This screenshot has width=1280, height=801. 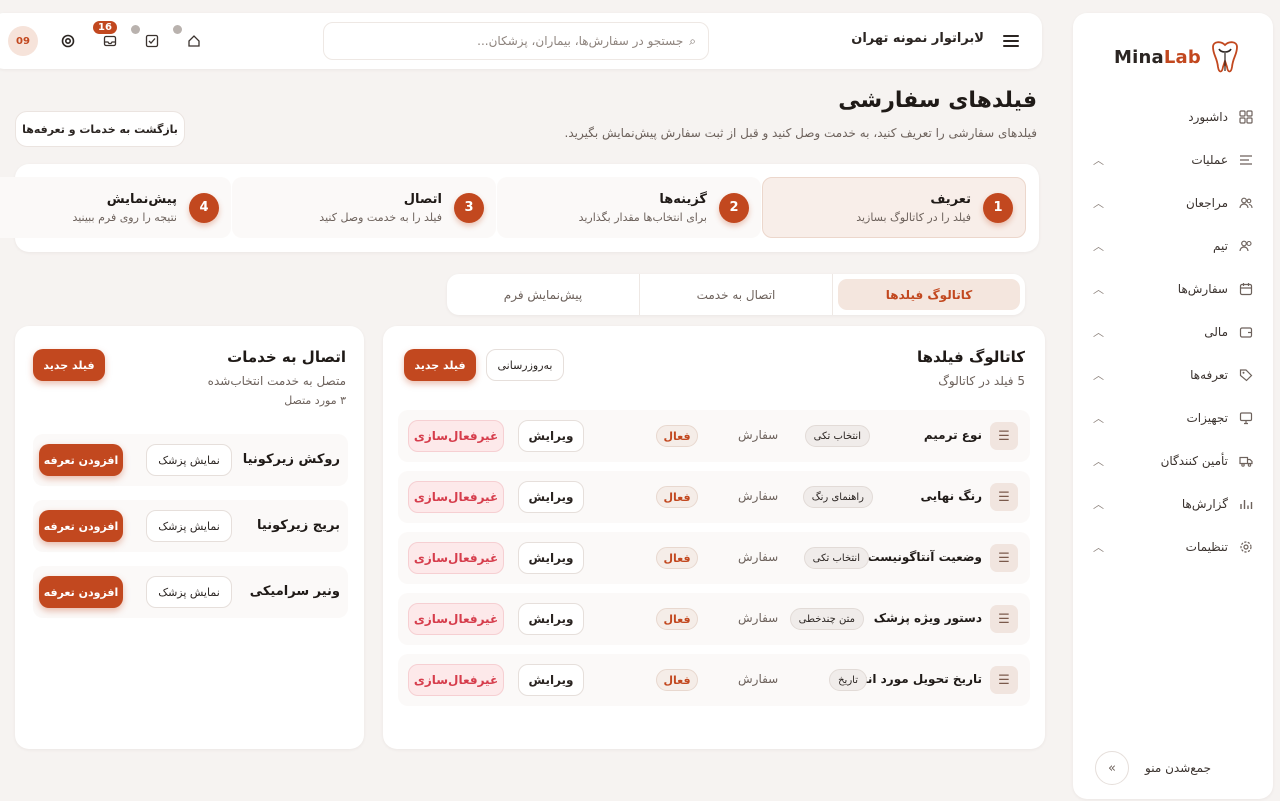 I want to click on sidebar-item: تیم ︿, so click(x=1173, y=245).